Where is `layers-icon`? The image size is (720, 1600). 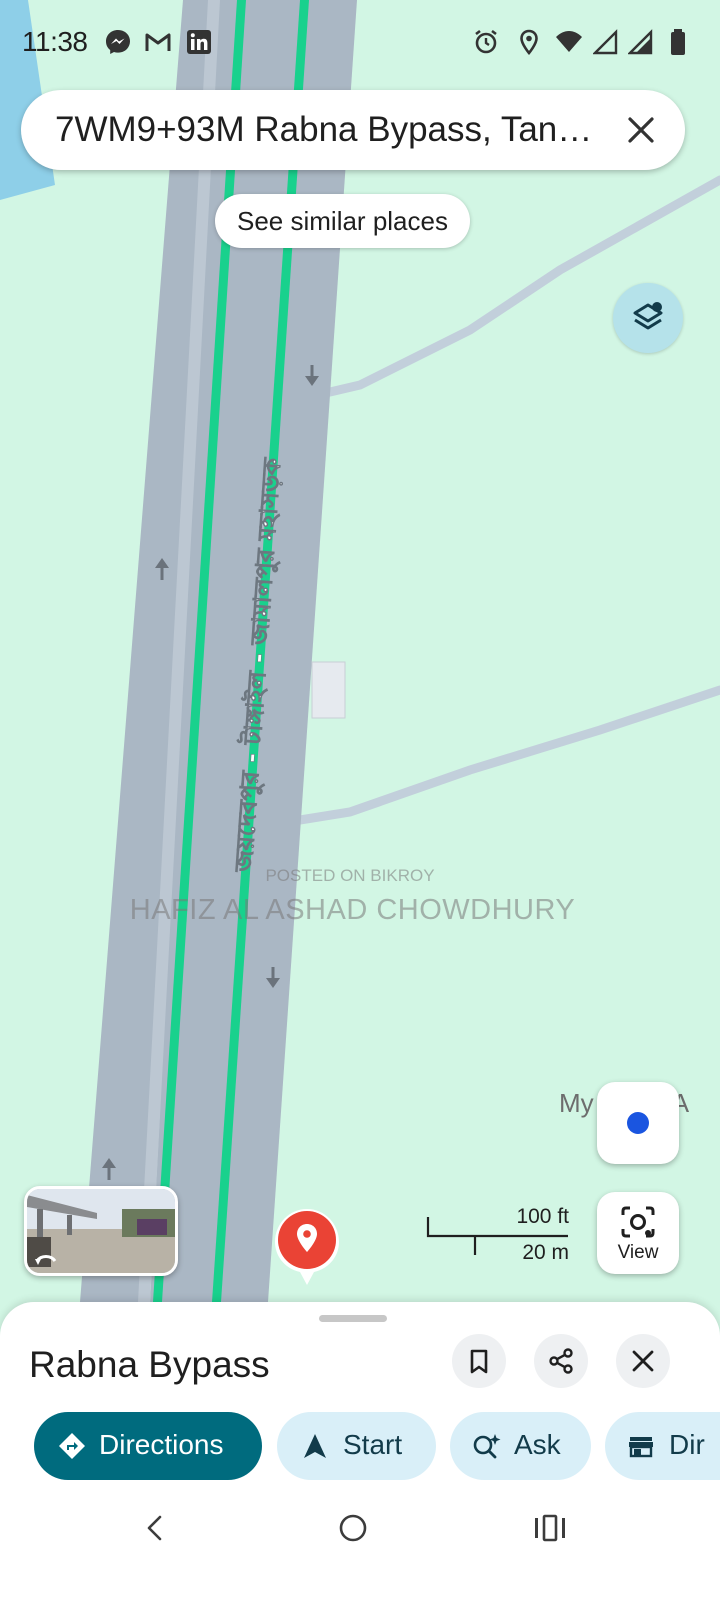 layers-icon is located at coordinates (648, 316).